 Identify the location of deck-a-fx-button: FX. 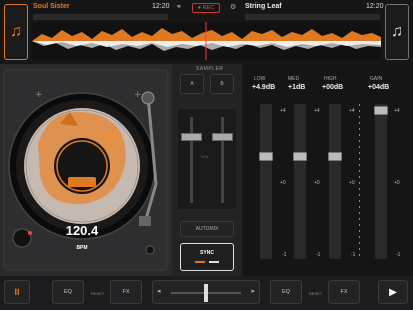
(126, 292).